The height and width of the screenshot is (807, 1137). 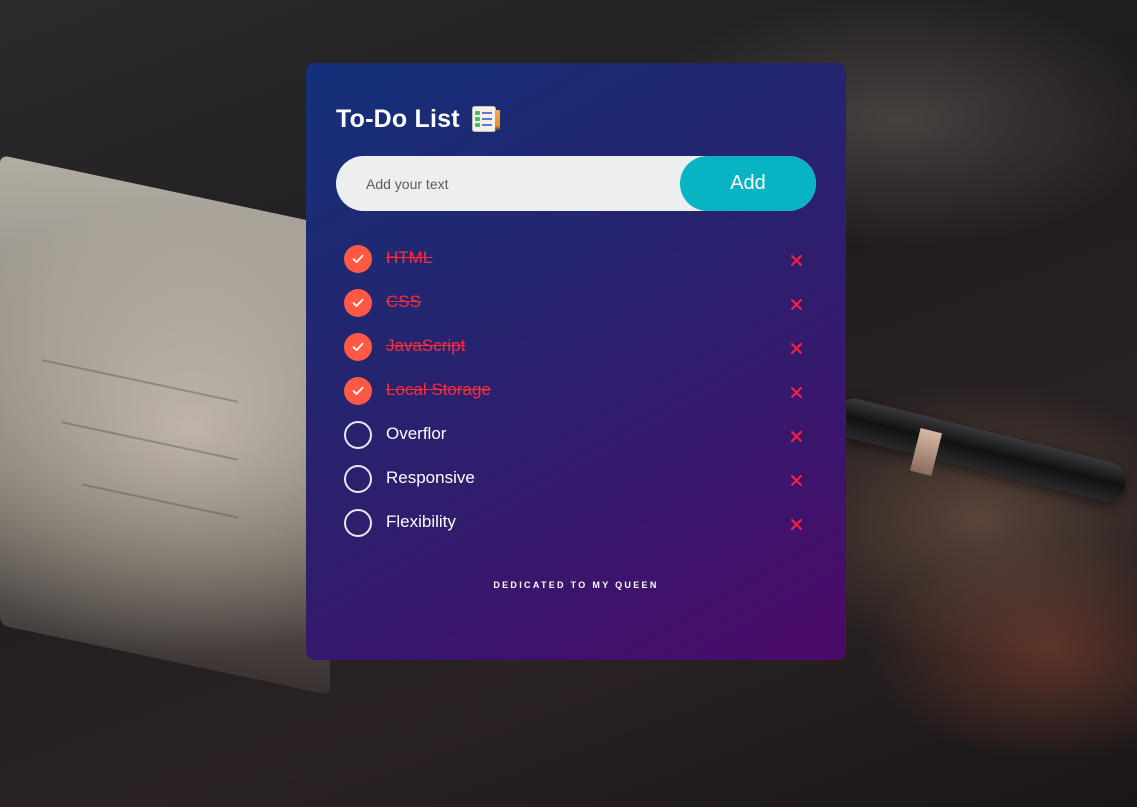 What do you see at coordinates (430, 477) in the screenshot?
I see `task-label: Responsive` at bounding box center [430, 477].